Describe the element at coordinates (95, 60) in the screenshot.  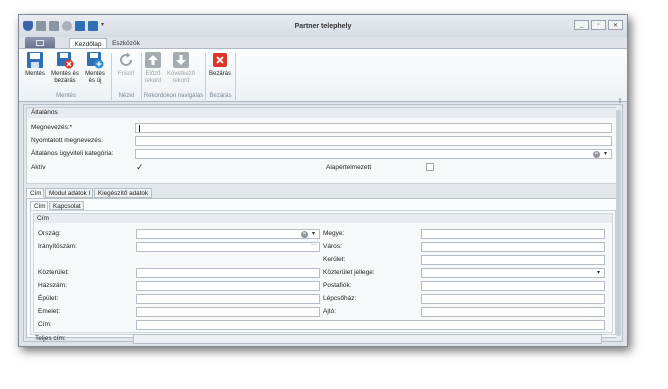
I see `save-new-icon` at that location.